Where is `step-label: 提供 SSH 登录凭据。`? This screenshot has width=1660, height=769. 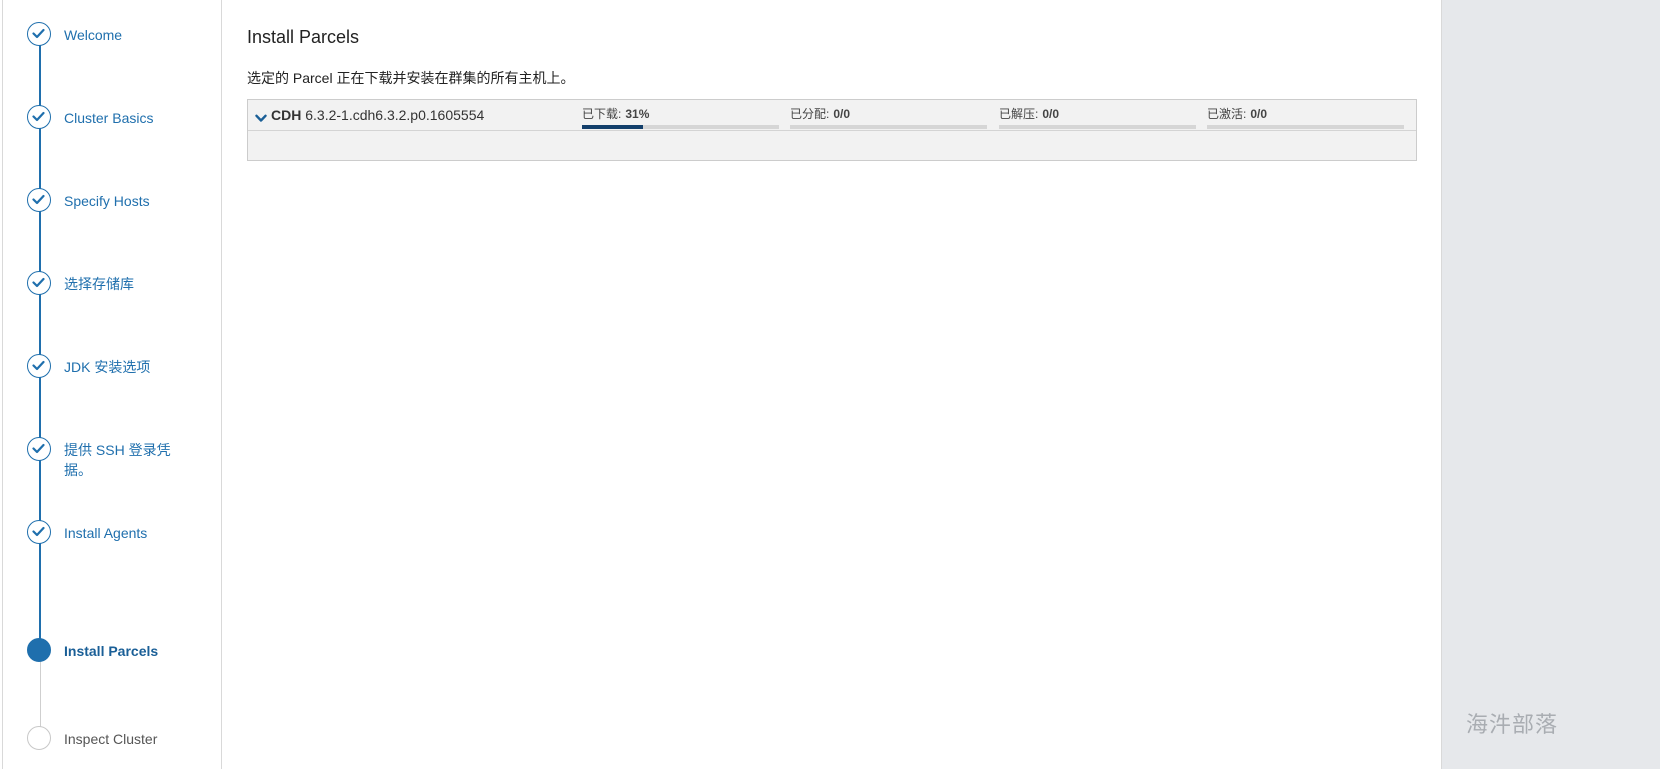 step-label: 提供 SSH 登录凭据。 is located at coordinates (126, 460).